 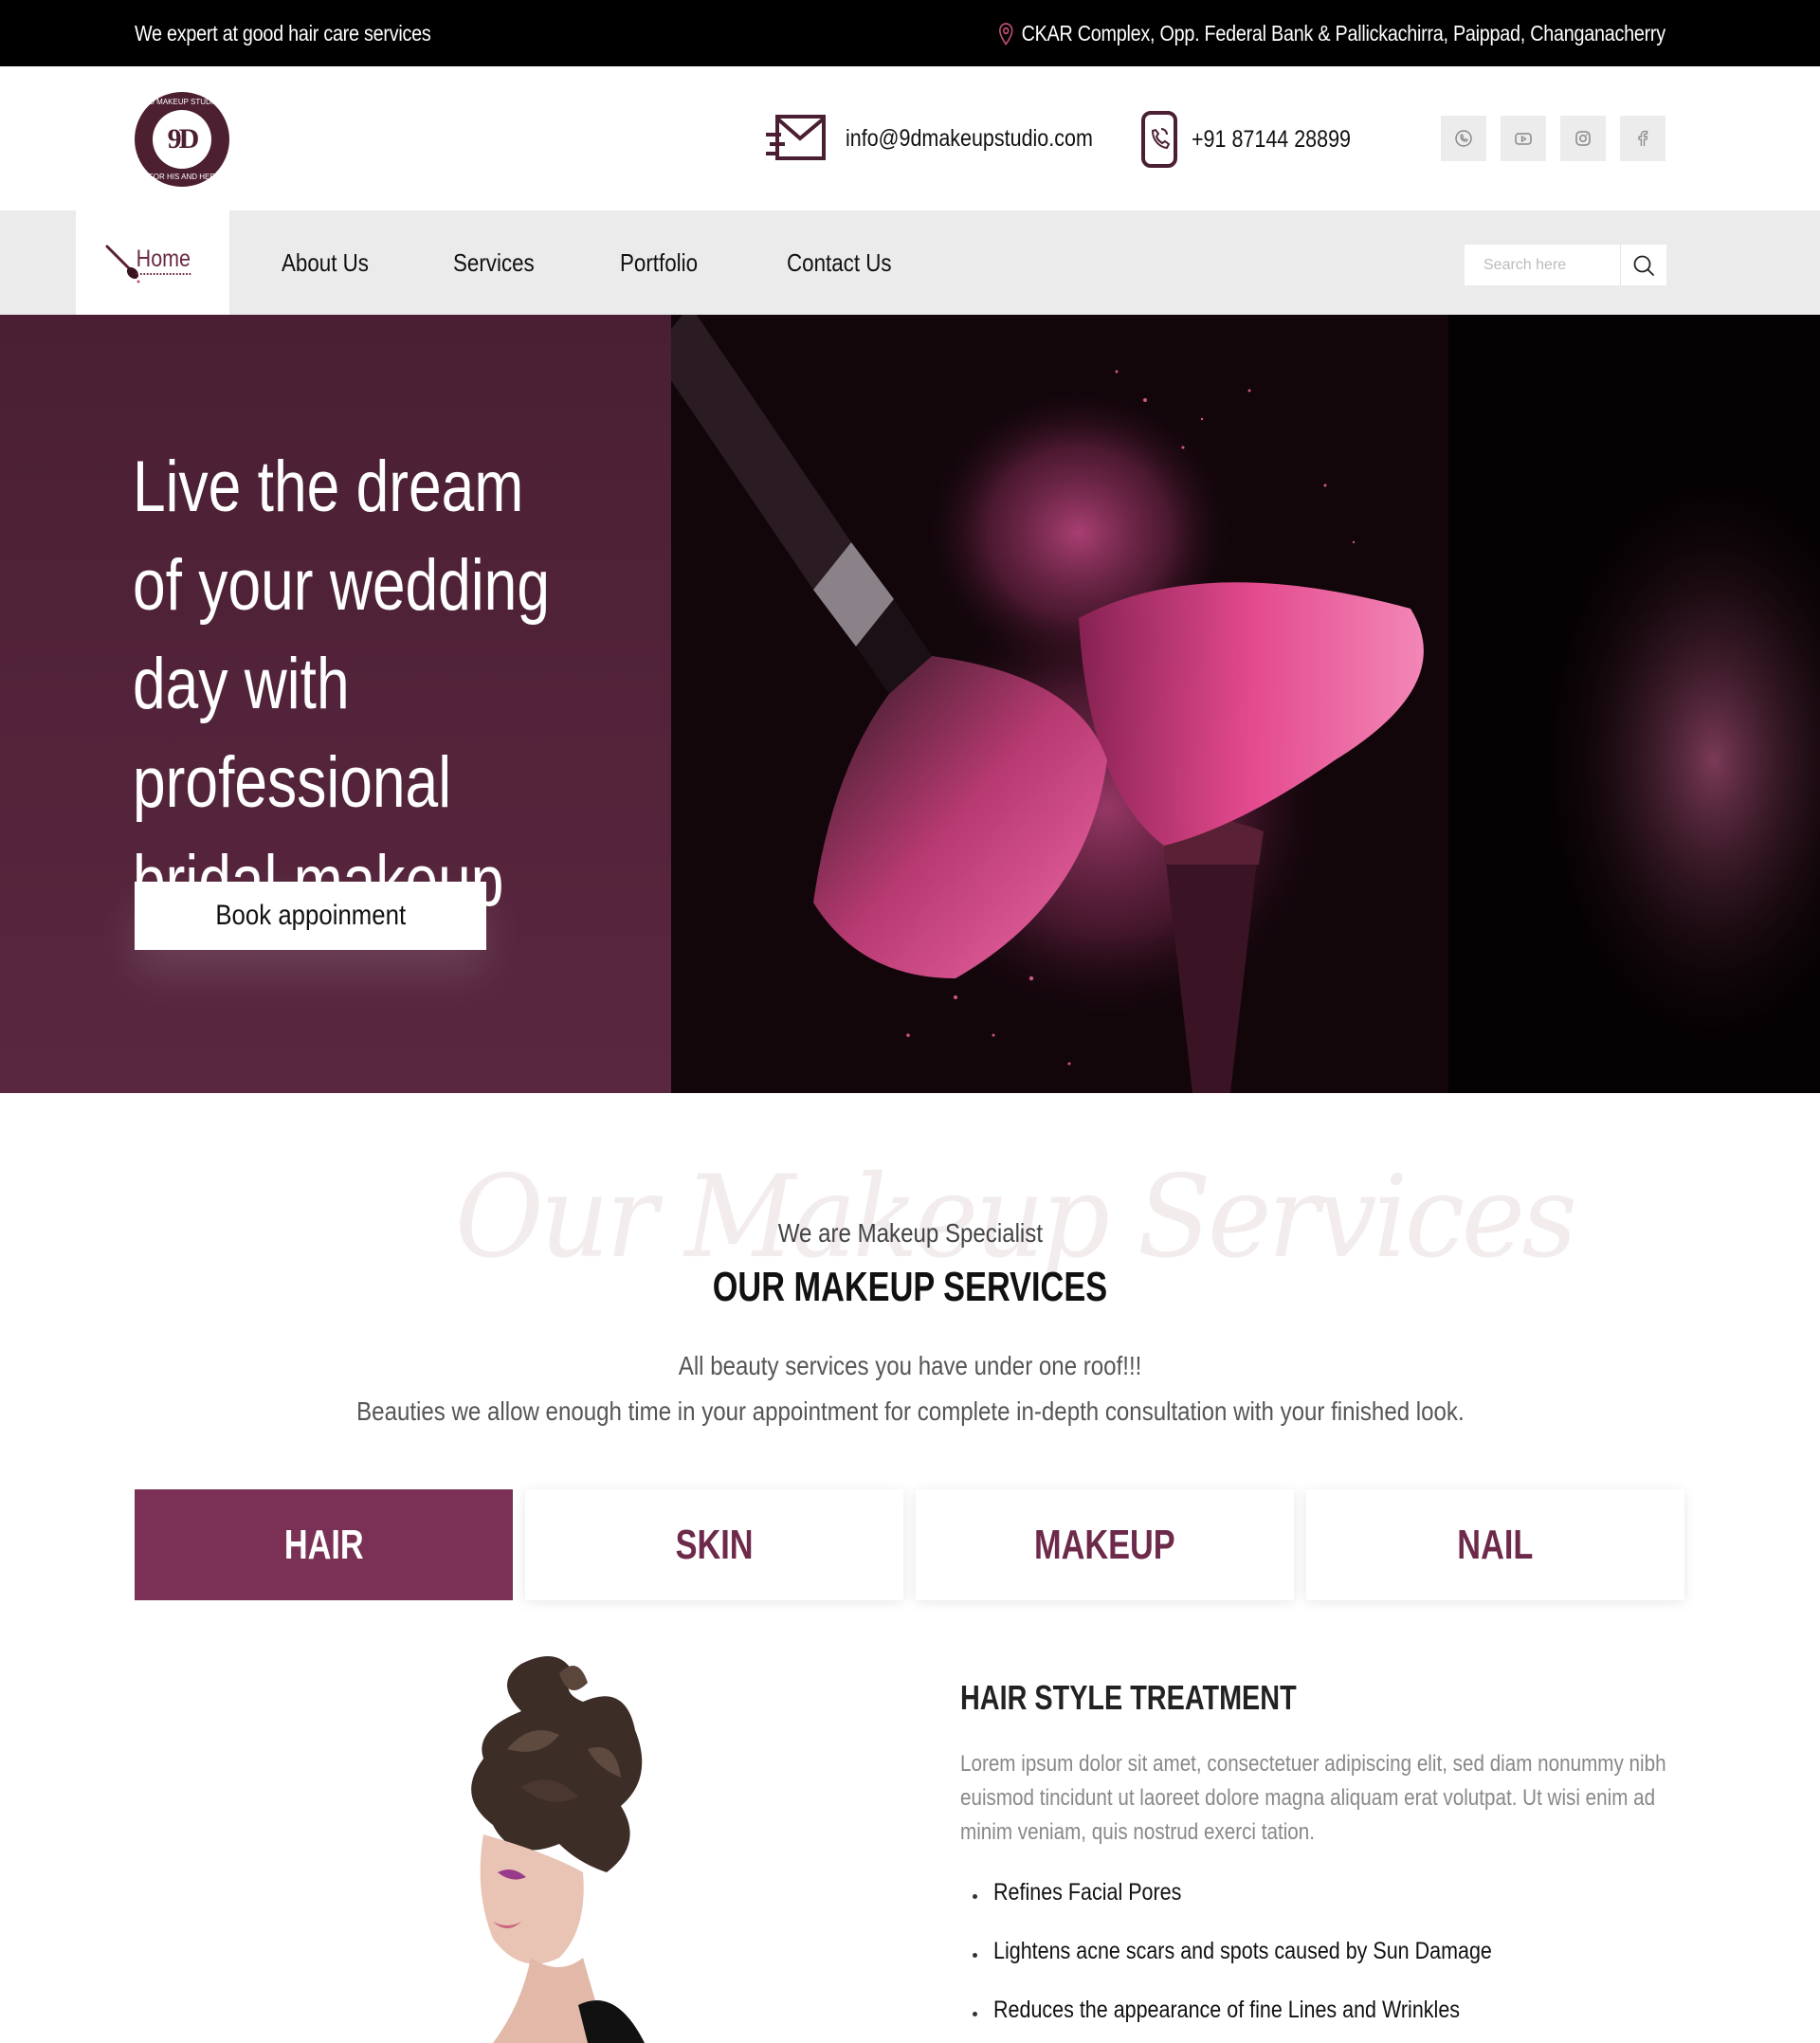 I want to click on location-pin-icon, so click(x=1006, y=34).